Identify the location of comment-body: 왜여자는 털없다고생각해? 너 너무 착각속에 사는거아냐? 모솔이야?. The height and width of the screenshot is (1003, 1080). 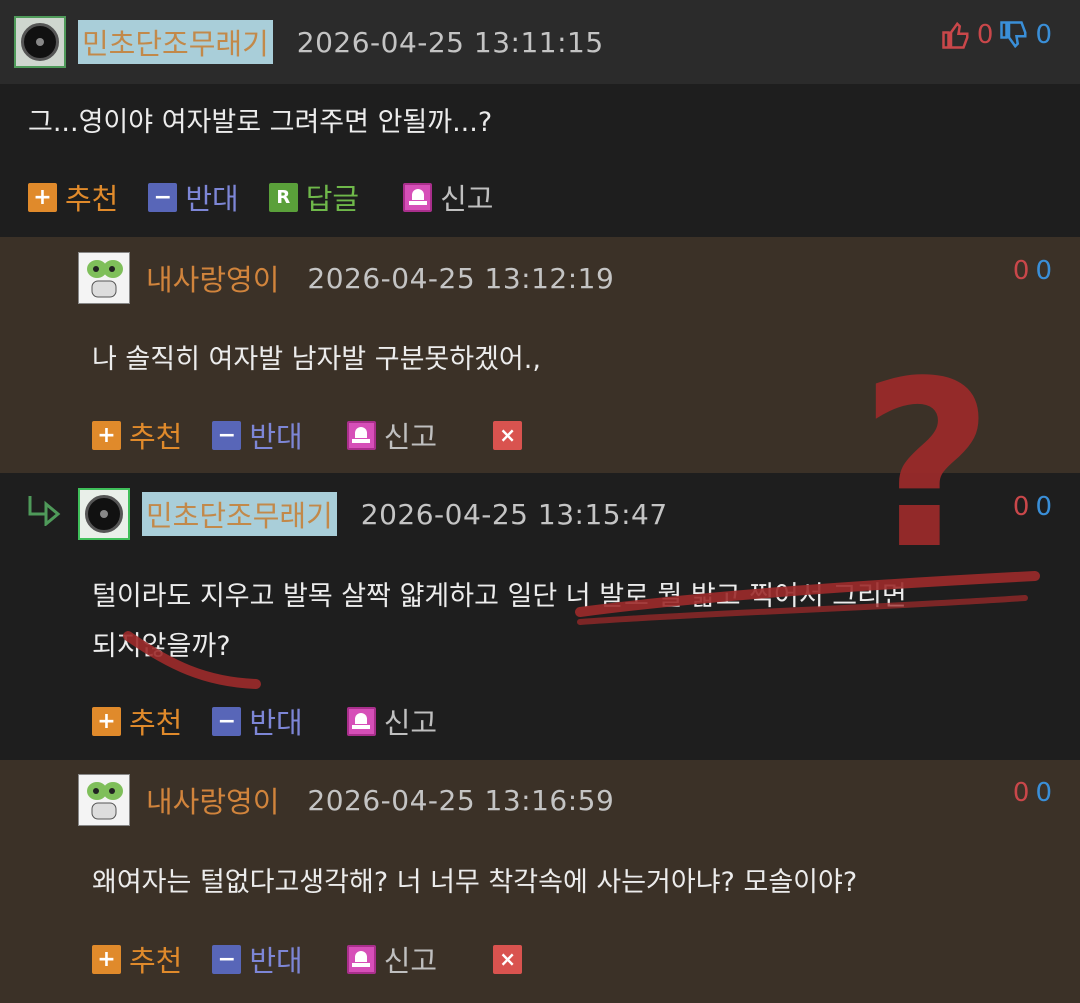
(475, 882).